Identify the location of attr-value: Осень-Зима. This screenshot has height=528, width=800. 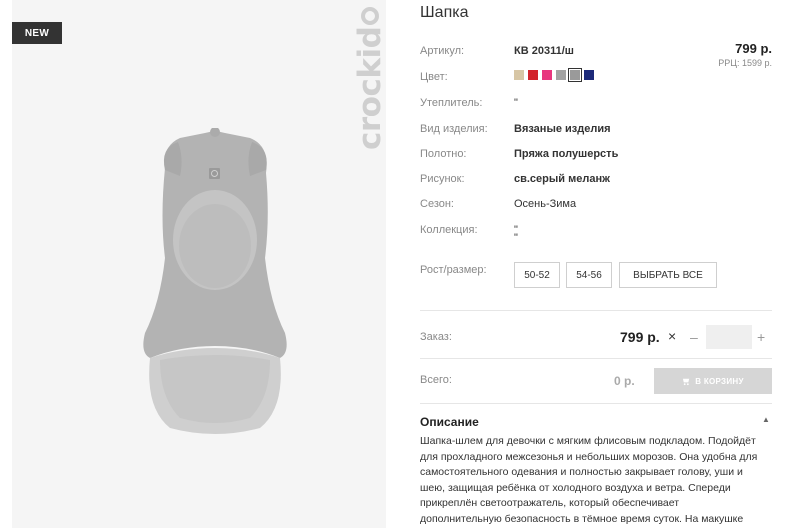
(545, 204).